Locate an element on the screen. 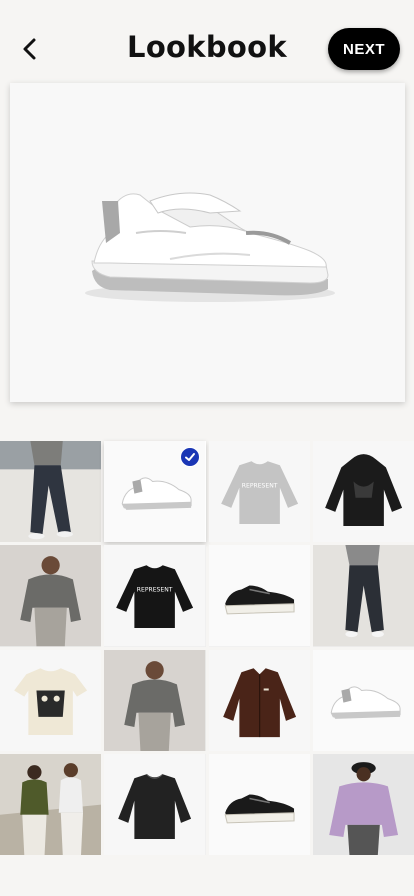 This screenshot has height=896, width=414. grid-tile-person-jeans-photo is located at coordinates (51, 492).